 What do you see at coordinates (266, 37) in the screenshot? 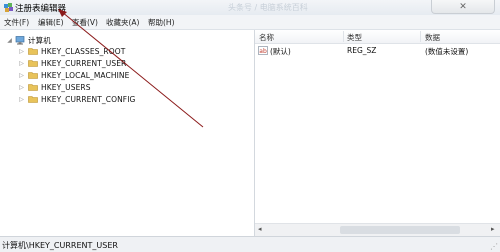
I see `column-name: 名称` at bounding box center [266, 37].